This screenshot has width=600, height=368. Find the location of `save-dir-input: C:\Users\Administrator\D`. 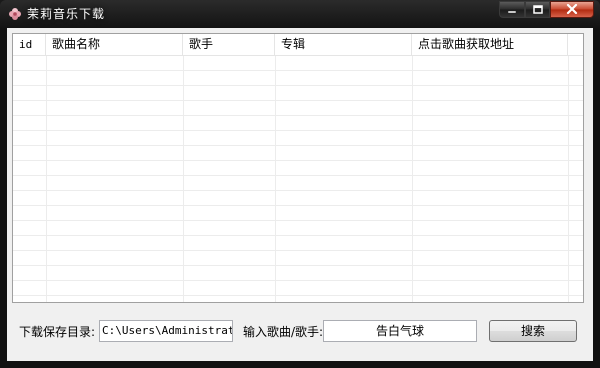

save-dir-input: C:\Users\Administrator\D is located at coordinates (166, 331).